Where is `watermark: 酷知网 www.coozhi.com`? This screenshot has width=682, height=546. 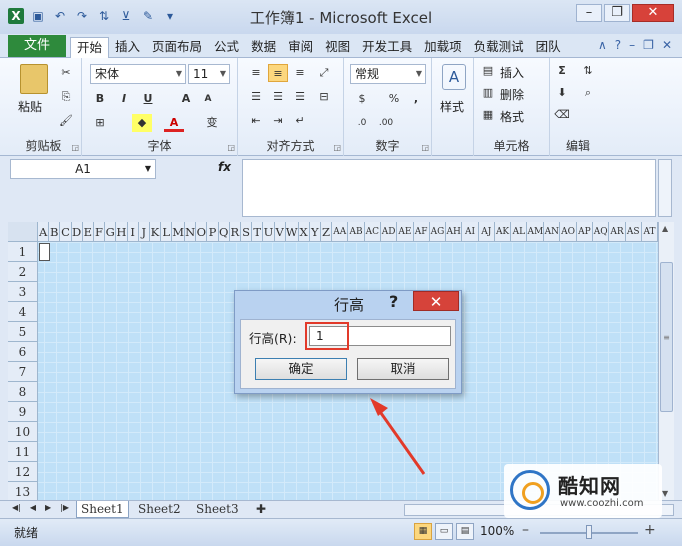 watermark: 酷知网 www.coozhi.com is located at coordinates (583, 491).